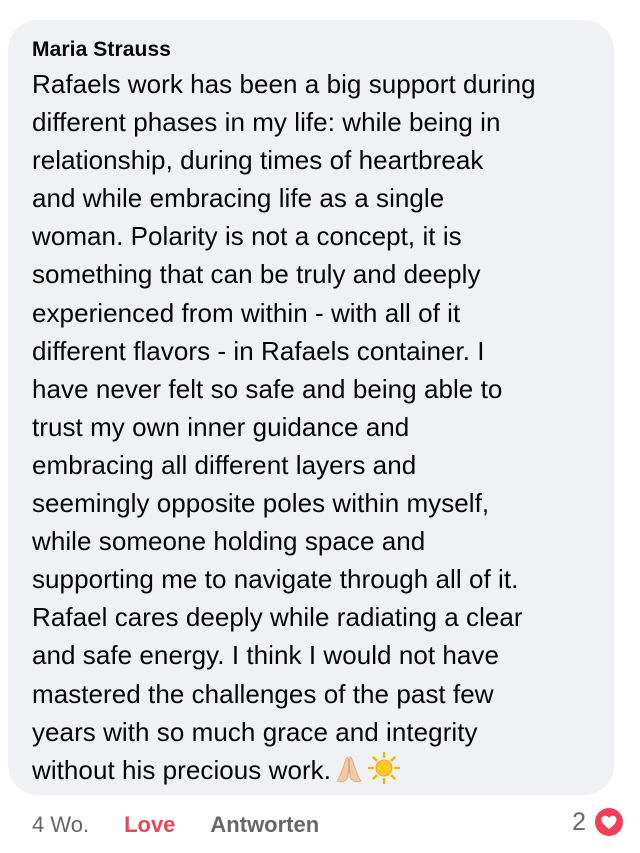 The image size is (640, 853). I want to click on praying-hands-icon, so click(349, 774).